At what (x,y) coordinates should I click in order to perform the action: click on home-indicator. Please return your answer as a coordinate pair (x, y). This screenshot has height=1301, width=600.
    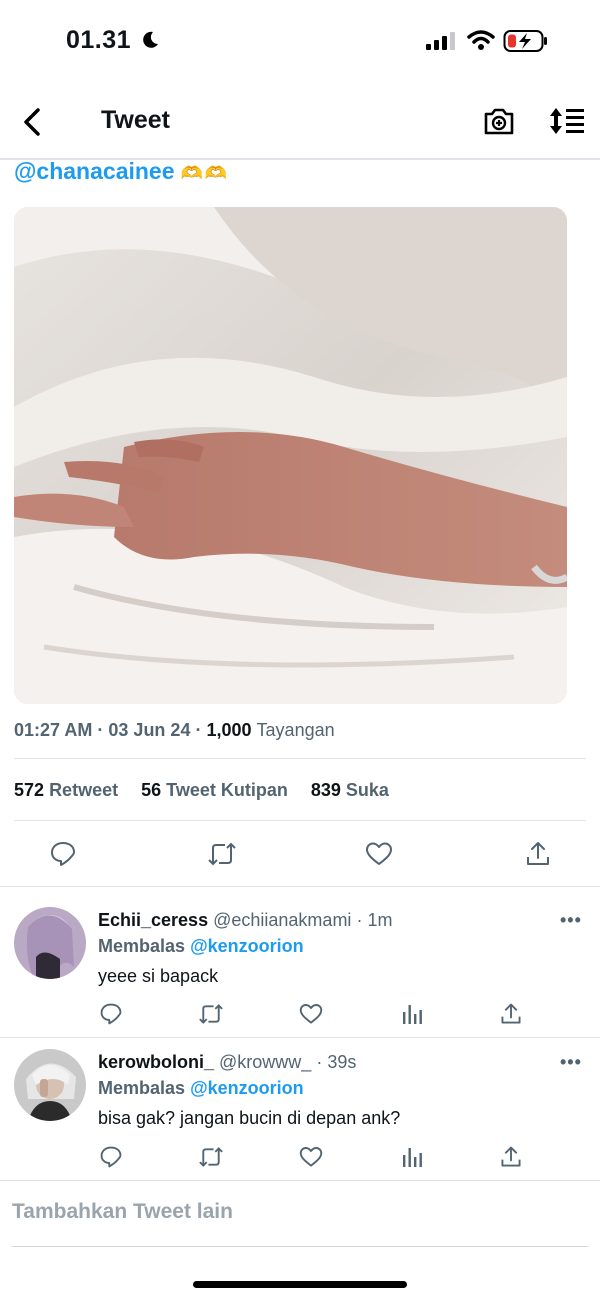
    Looking at the image, I should click on (300, 1284).